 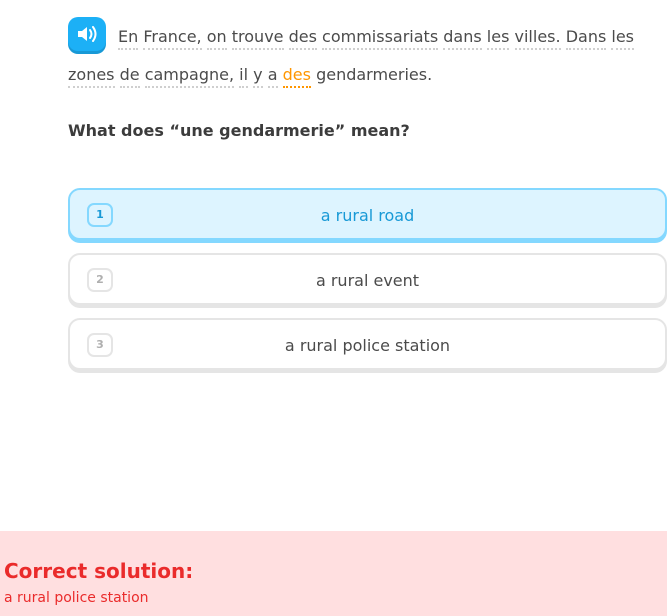 What do you see at coordinates (216, 38) in the screenshot?
I see `passage-word: on` at bounding box center [216, 38].